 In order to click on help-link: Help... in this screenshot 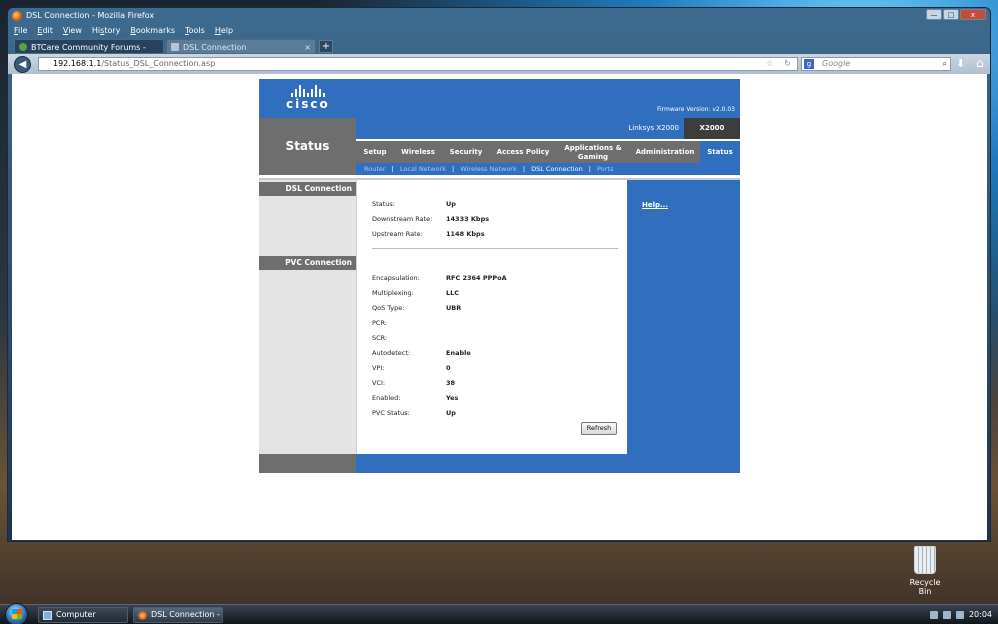, I will do `click(655, 205)`.